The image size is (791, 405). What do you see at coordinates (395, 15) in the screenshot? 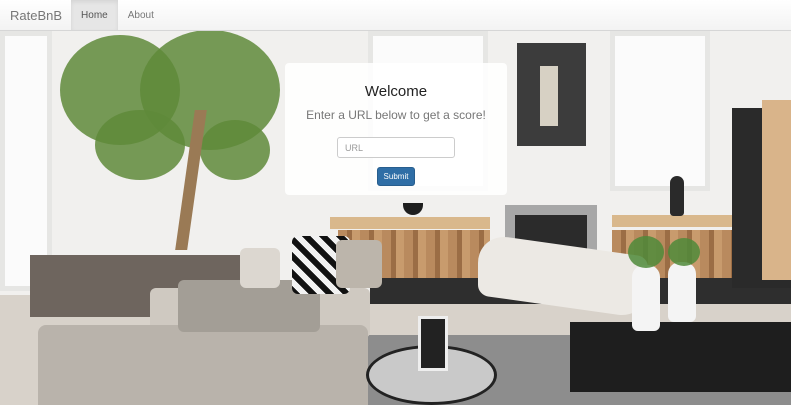
I see `navbar: RateBnB Home About` at bounding box center [395, 15].